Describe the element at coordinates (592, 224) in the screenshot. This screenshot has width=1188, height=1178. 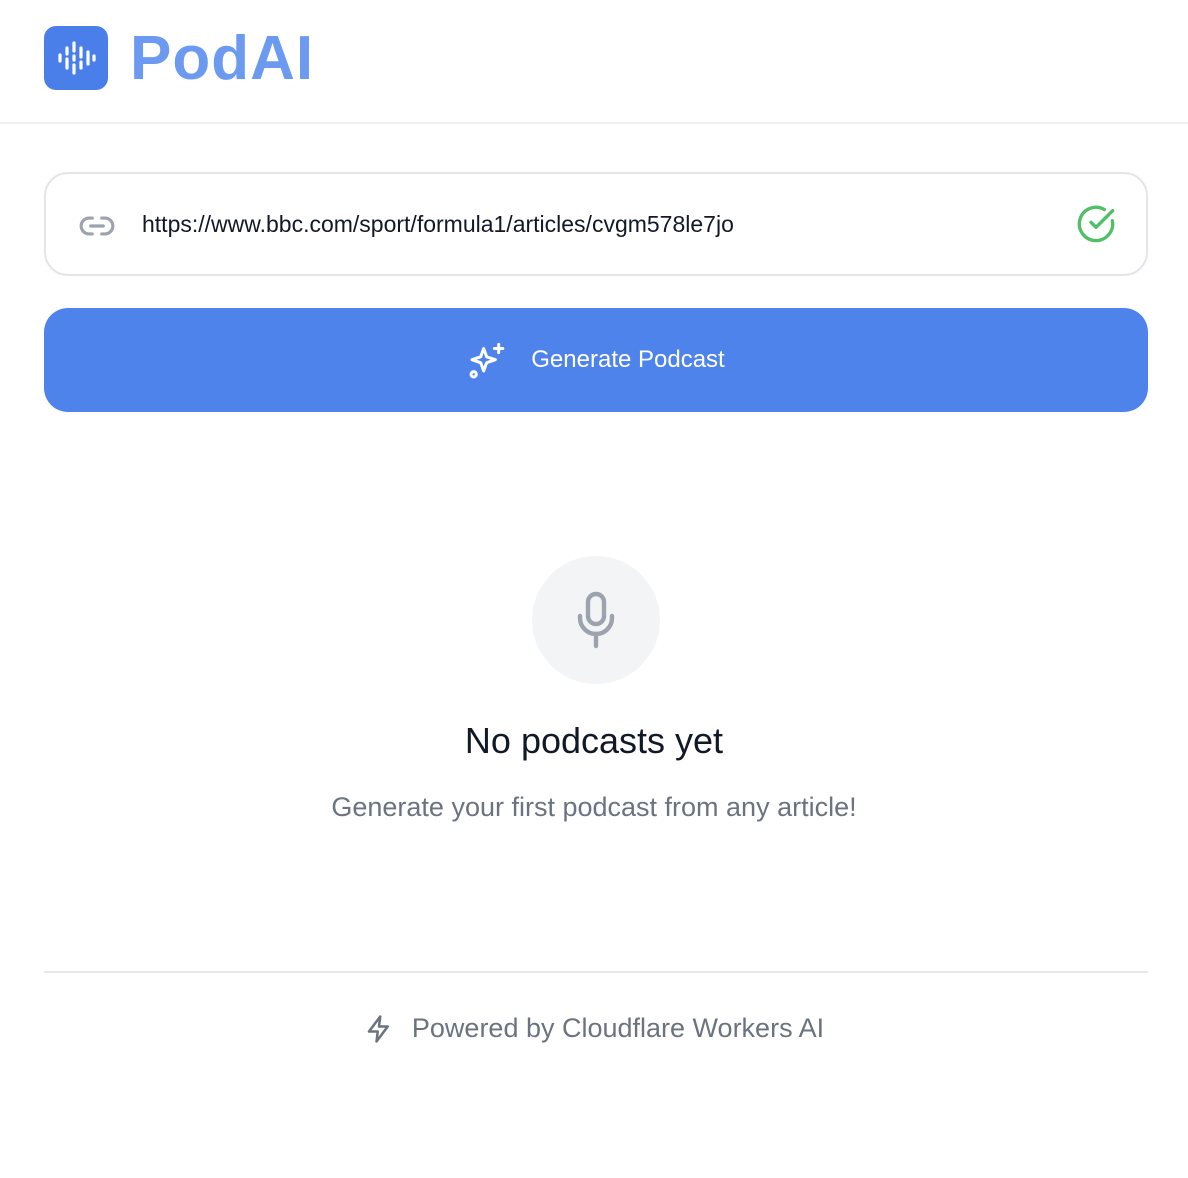
I see `url-input` at that location.